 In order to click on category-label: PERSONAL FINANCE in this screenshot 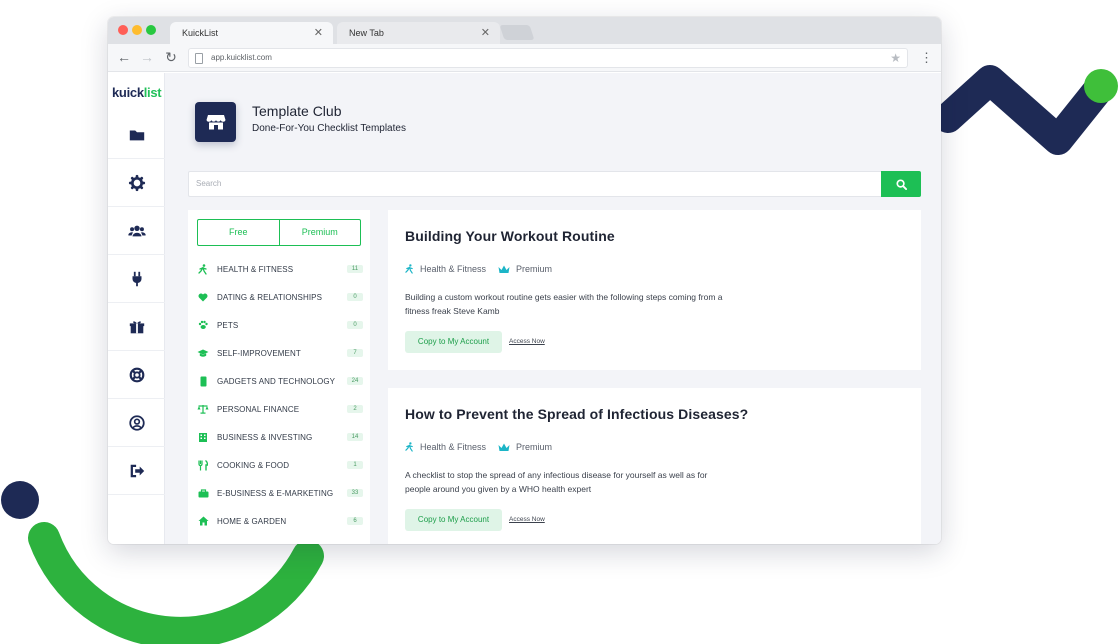, I will do `click(258, 409)`.